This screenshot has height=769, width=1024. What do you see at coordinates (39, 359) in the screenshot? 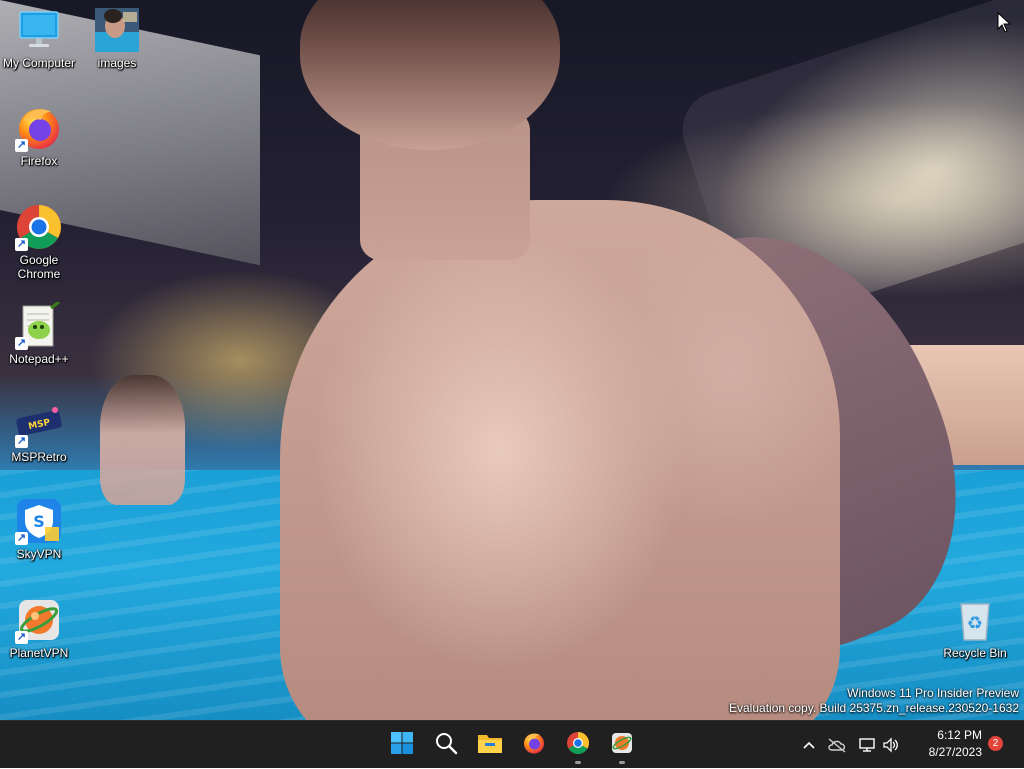
I see `desktop-icon-label: Notepad++` at bounding box center [39, 359].